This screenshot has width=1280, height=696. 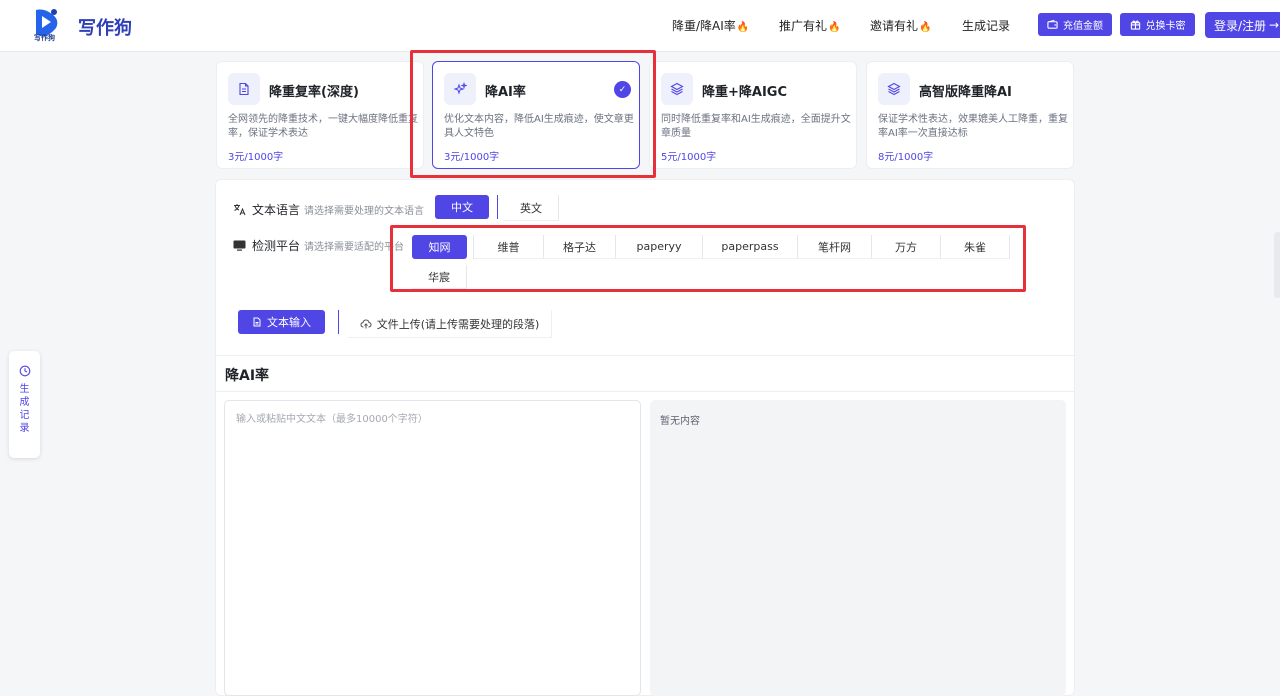 I want to click on history-float-button: 生成记录, so click(x=24, y=404).